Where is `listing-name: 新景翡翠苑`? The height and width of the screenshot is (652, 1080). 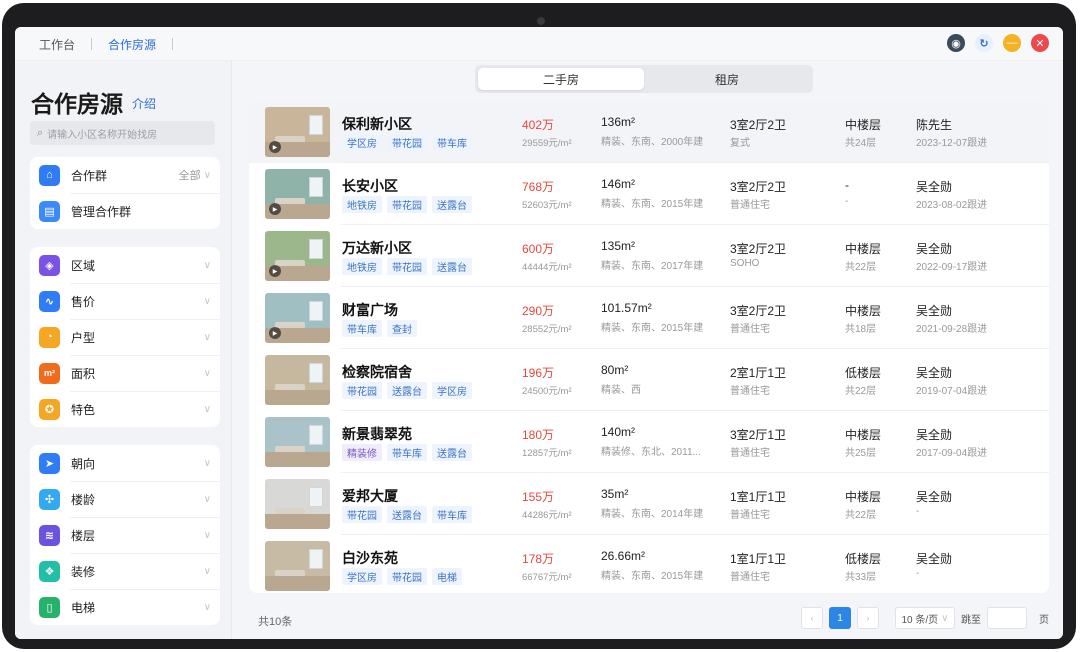 listing-name: 新景翡翠苑 is located at coordinates (377, 434).